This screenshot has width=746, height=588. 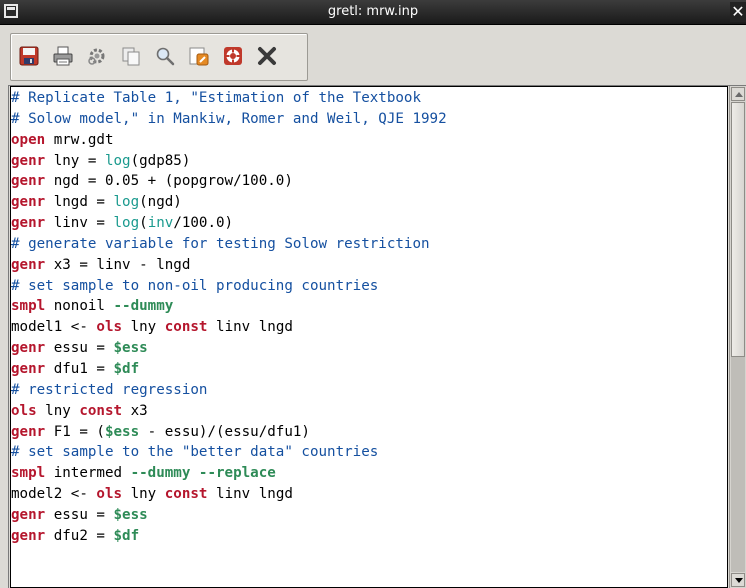 What do you see at coordinates (229, 494) in the screenshot?
I see `code-line: model2 <- ols lny const linv lngd` at bounding box center [229, 494].